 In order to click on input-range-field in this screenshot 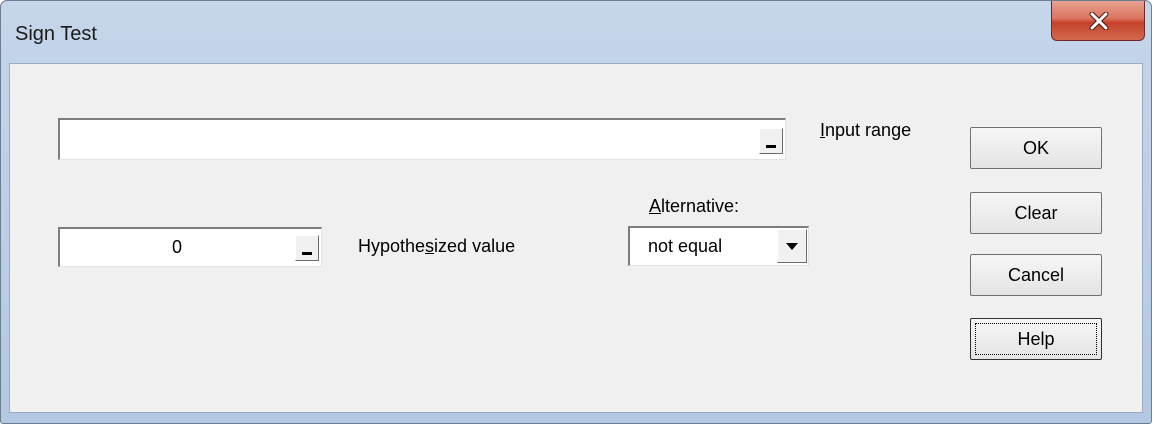, I will do `click(422, 139)`.